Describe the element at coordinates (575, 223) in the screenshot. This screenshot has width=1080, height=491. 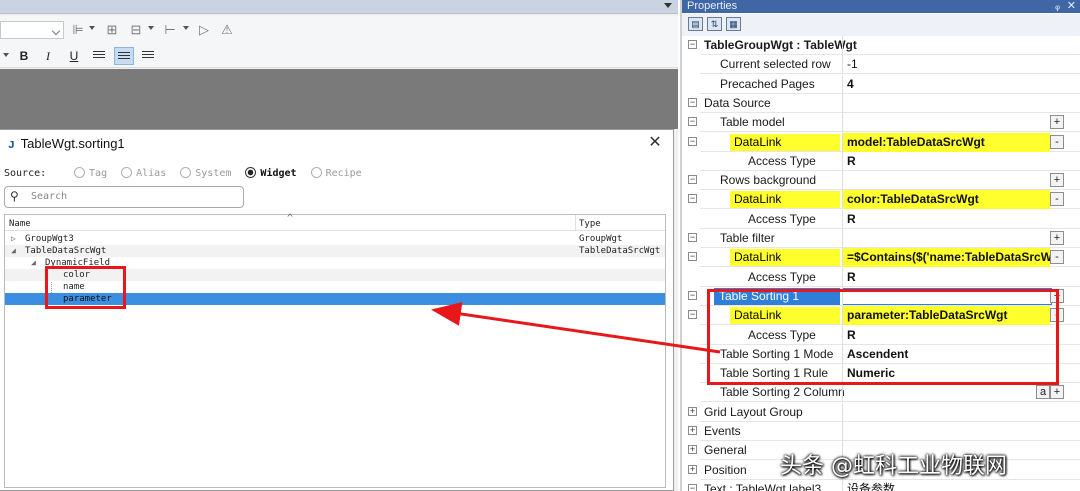
I see `column-divider` at that location.